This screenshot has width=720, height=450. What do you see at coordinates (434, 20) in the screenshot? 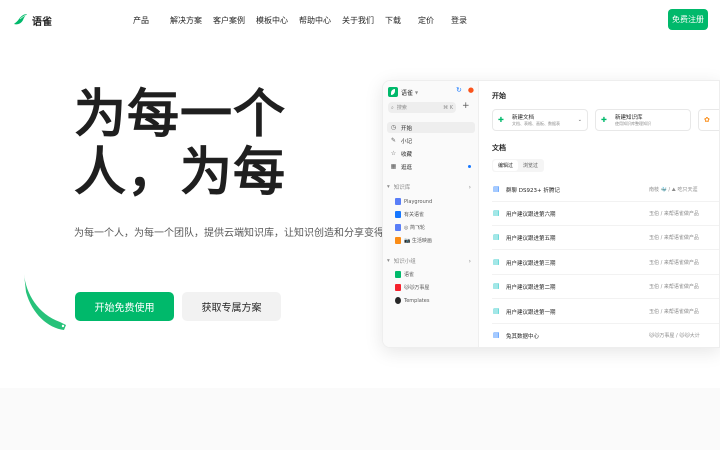
I see `menu-item-pricing: 定价` at bounding box center [434, 20].